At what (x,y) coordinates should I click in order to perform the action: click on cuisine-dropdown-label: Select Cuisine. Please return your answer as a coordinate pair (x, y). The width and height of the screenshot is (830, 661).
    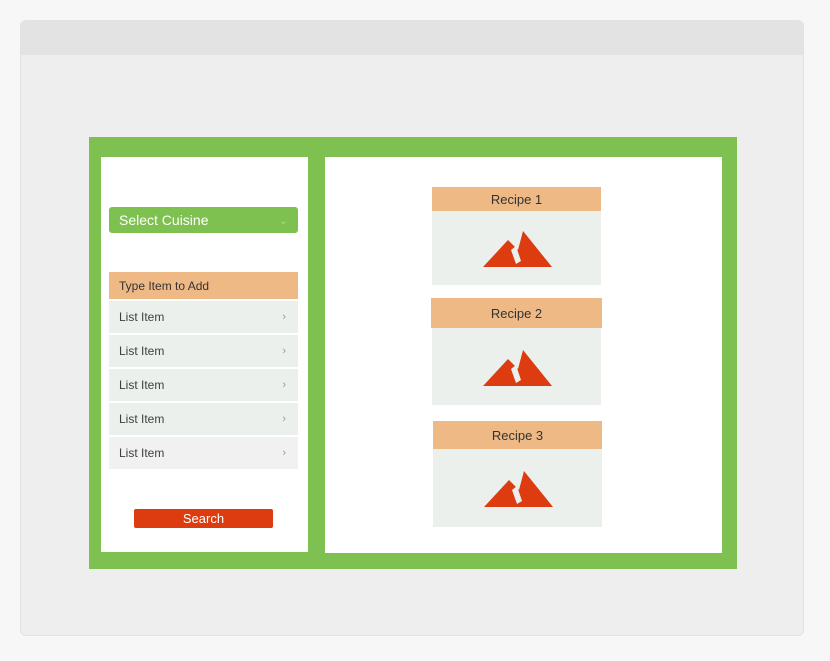
    Looking at the image, I should click on (164, 220).